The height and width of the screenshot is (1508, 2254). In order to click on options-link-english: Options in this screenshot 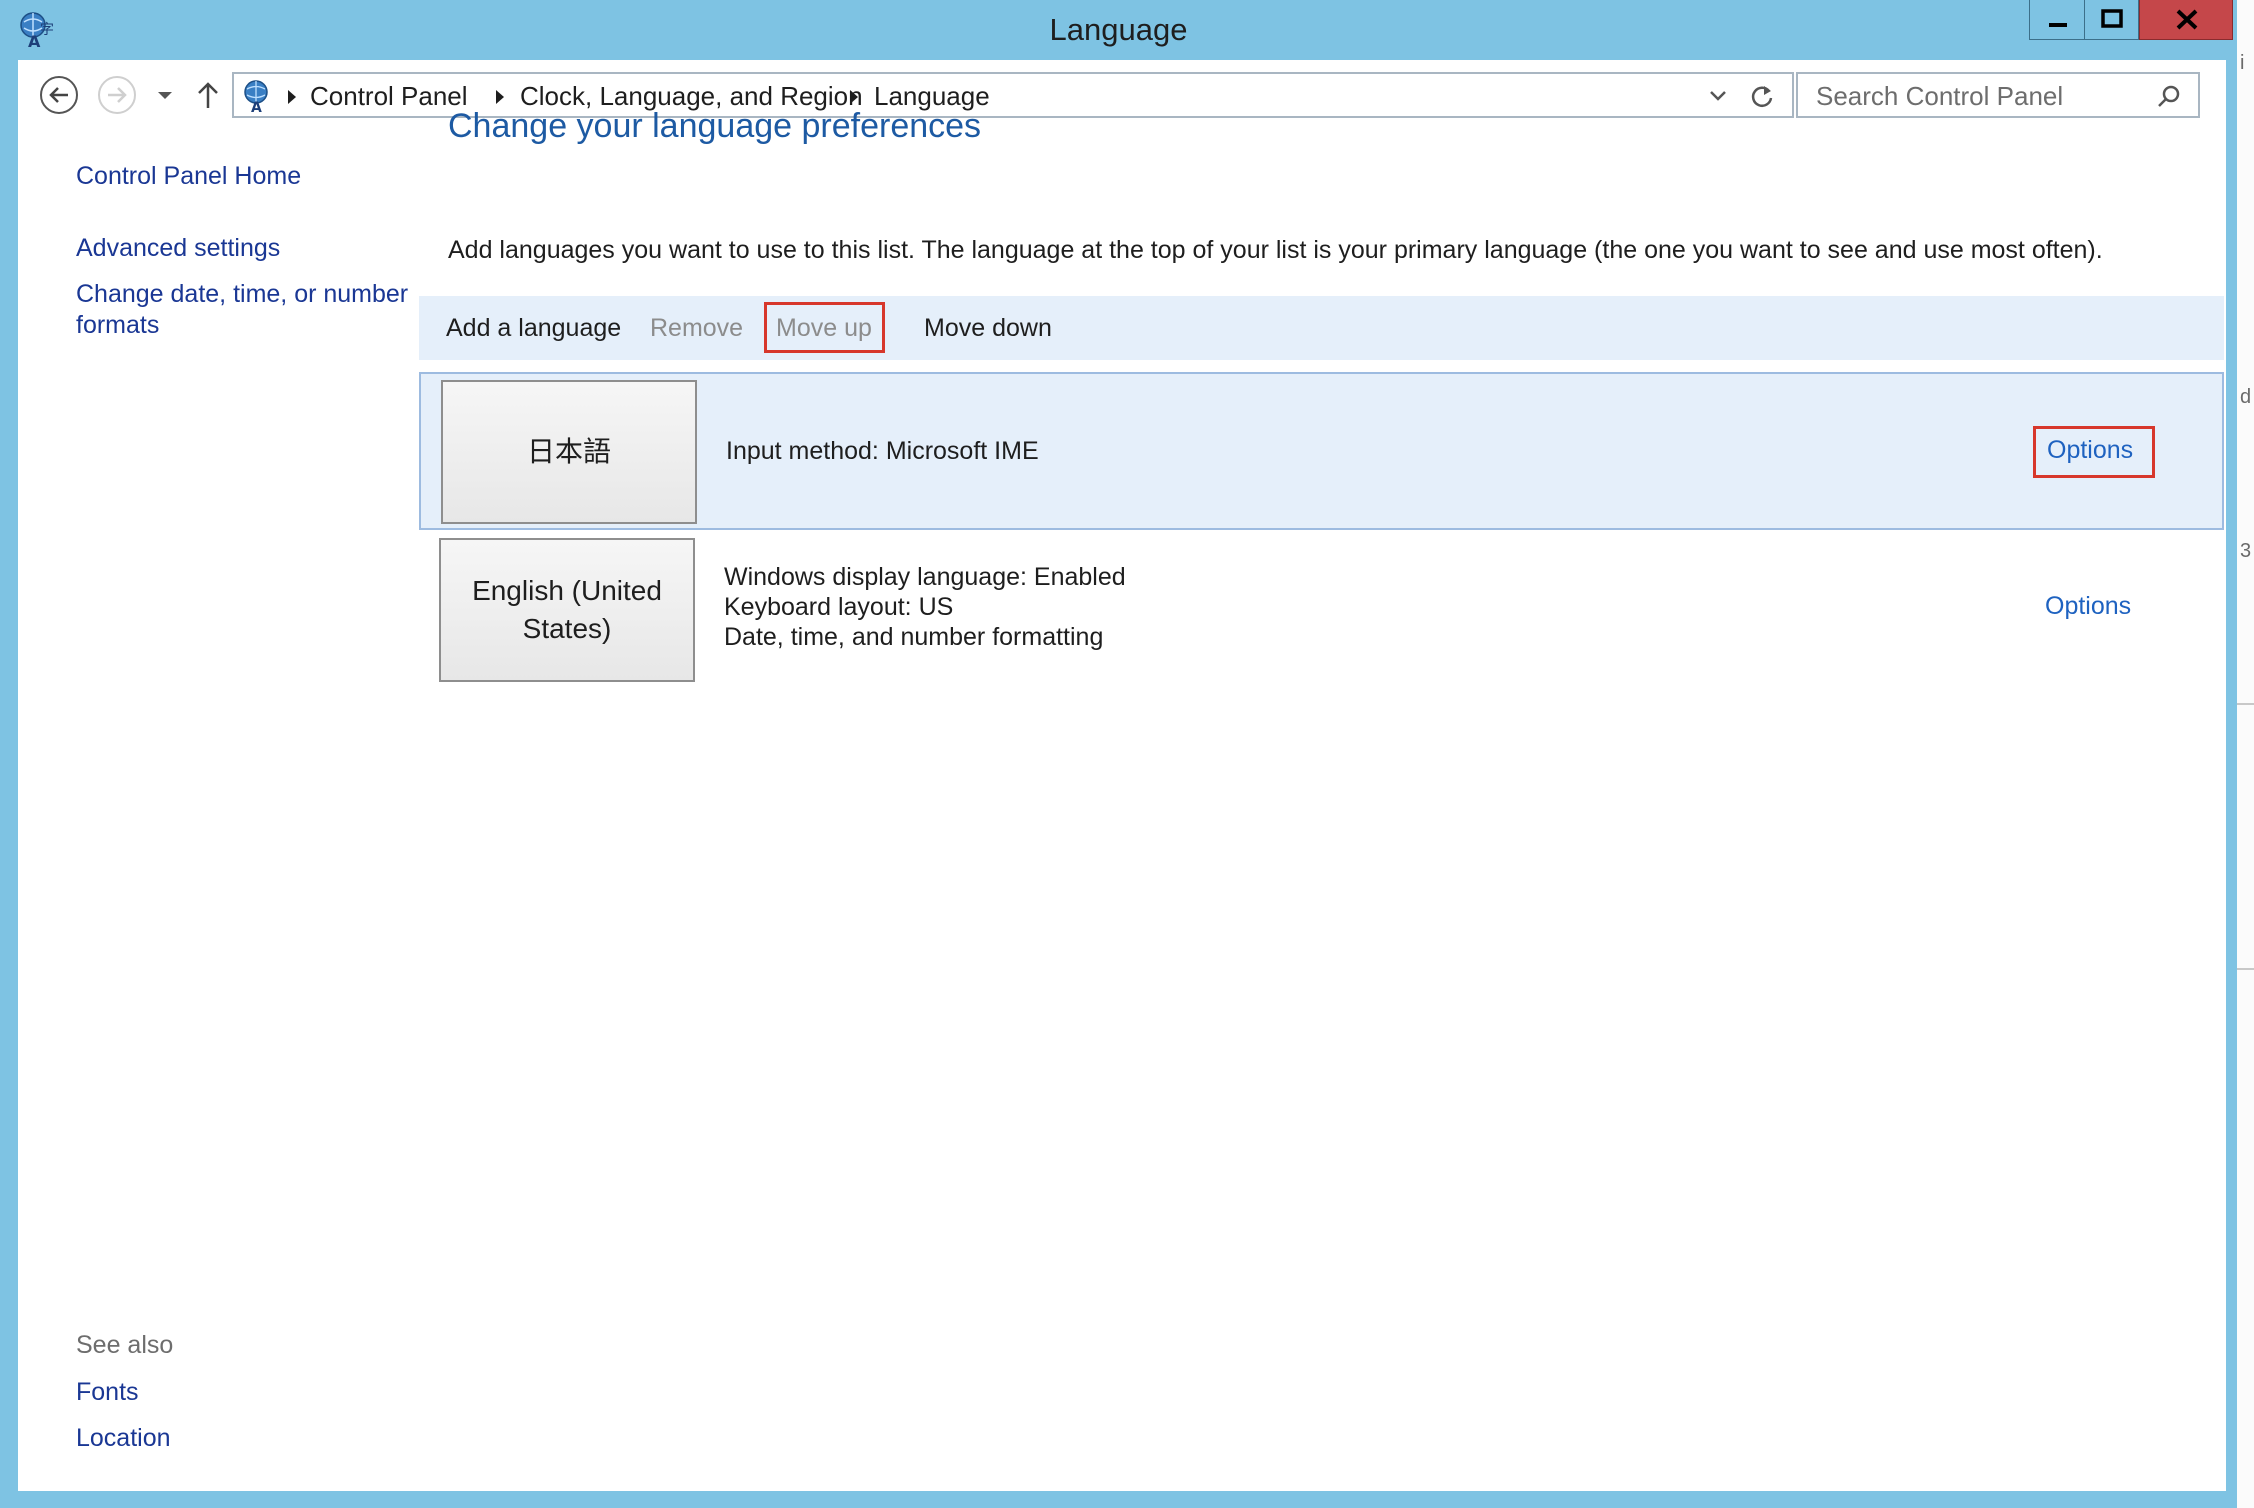, I will do `click(2088, 606)`.